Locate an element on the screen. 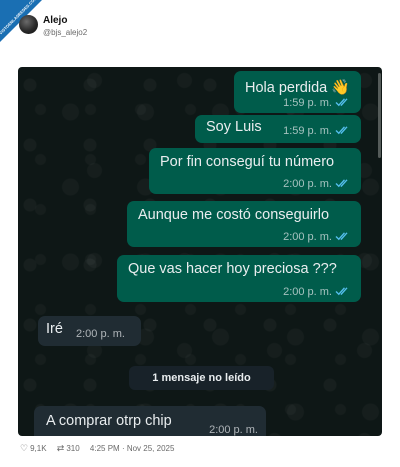 The height and width of the screenshot is (467, 400). waving-hand-emoji: 👋 is located at coordinates (340, 87).